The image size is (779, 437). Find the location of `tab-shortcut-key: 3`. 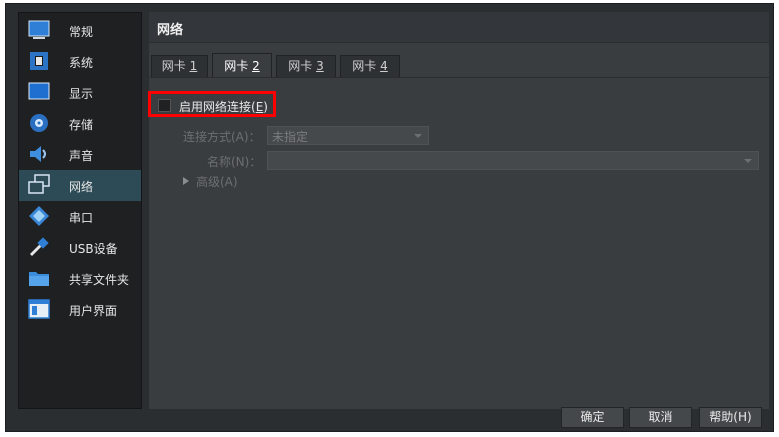

tab-shortcut-key: 3 is located at coordinates (320, 66).